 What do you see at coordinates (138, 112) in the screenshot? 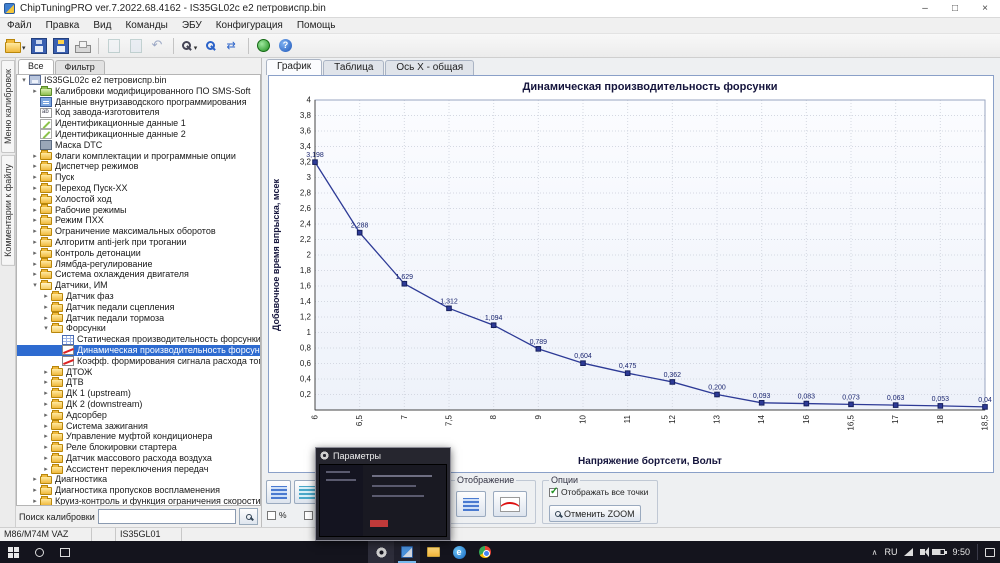
I see `tree-item: Код завода-изготовителя` at bounding box center [138, 112].